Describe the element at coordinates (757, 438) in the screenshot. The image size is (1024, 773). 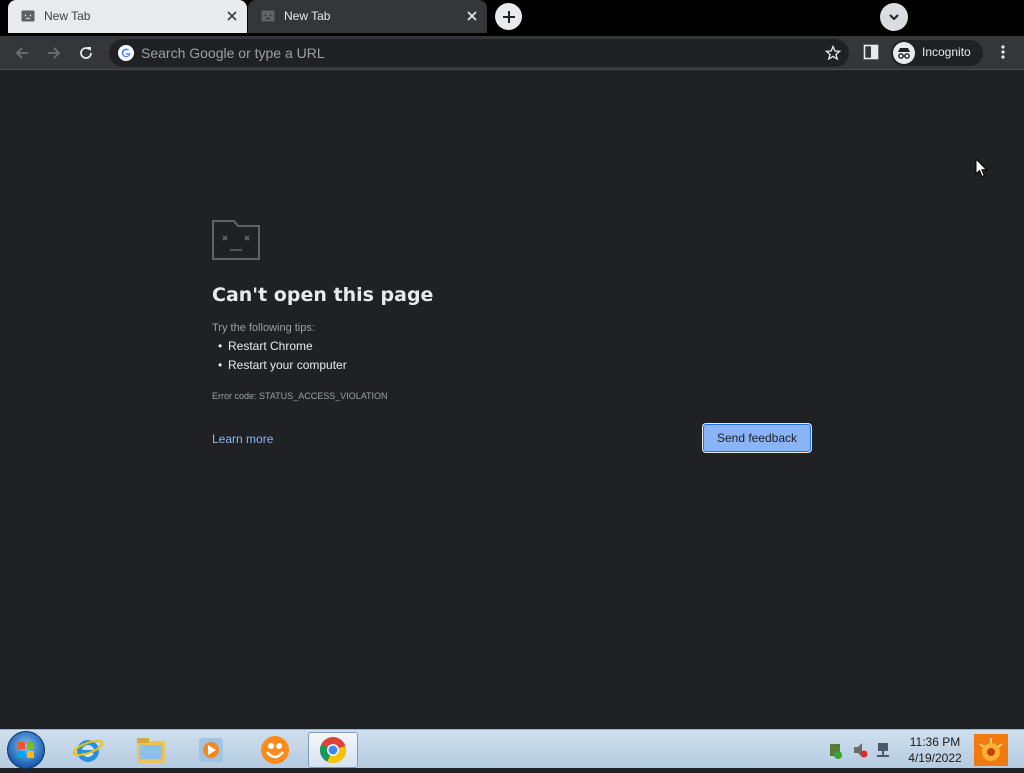
I see `send-feedback-button: Send feedback` at that location.